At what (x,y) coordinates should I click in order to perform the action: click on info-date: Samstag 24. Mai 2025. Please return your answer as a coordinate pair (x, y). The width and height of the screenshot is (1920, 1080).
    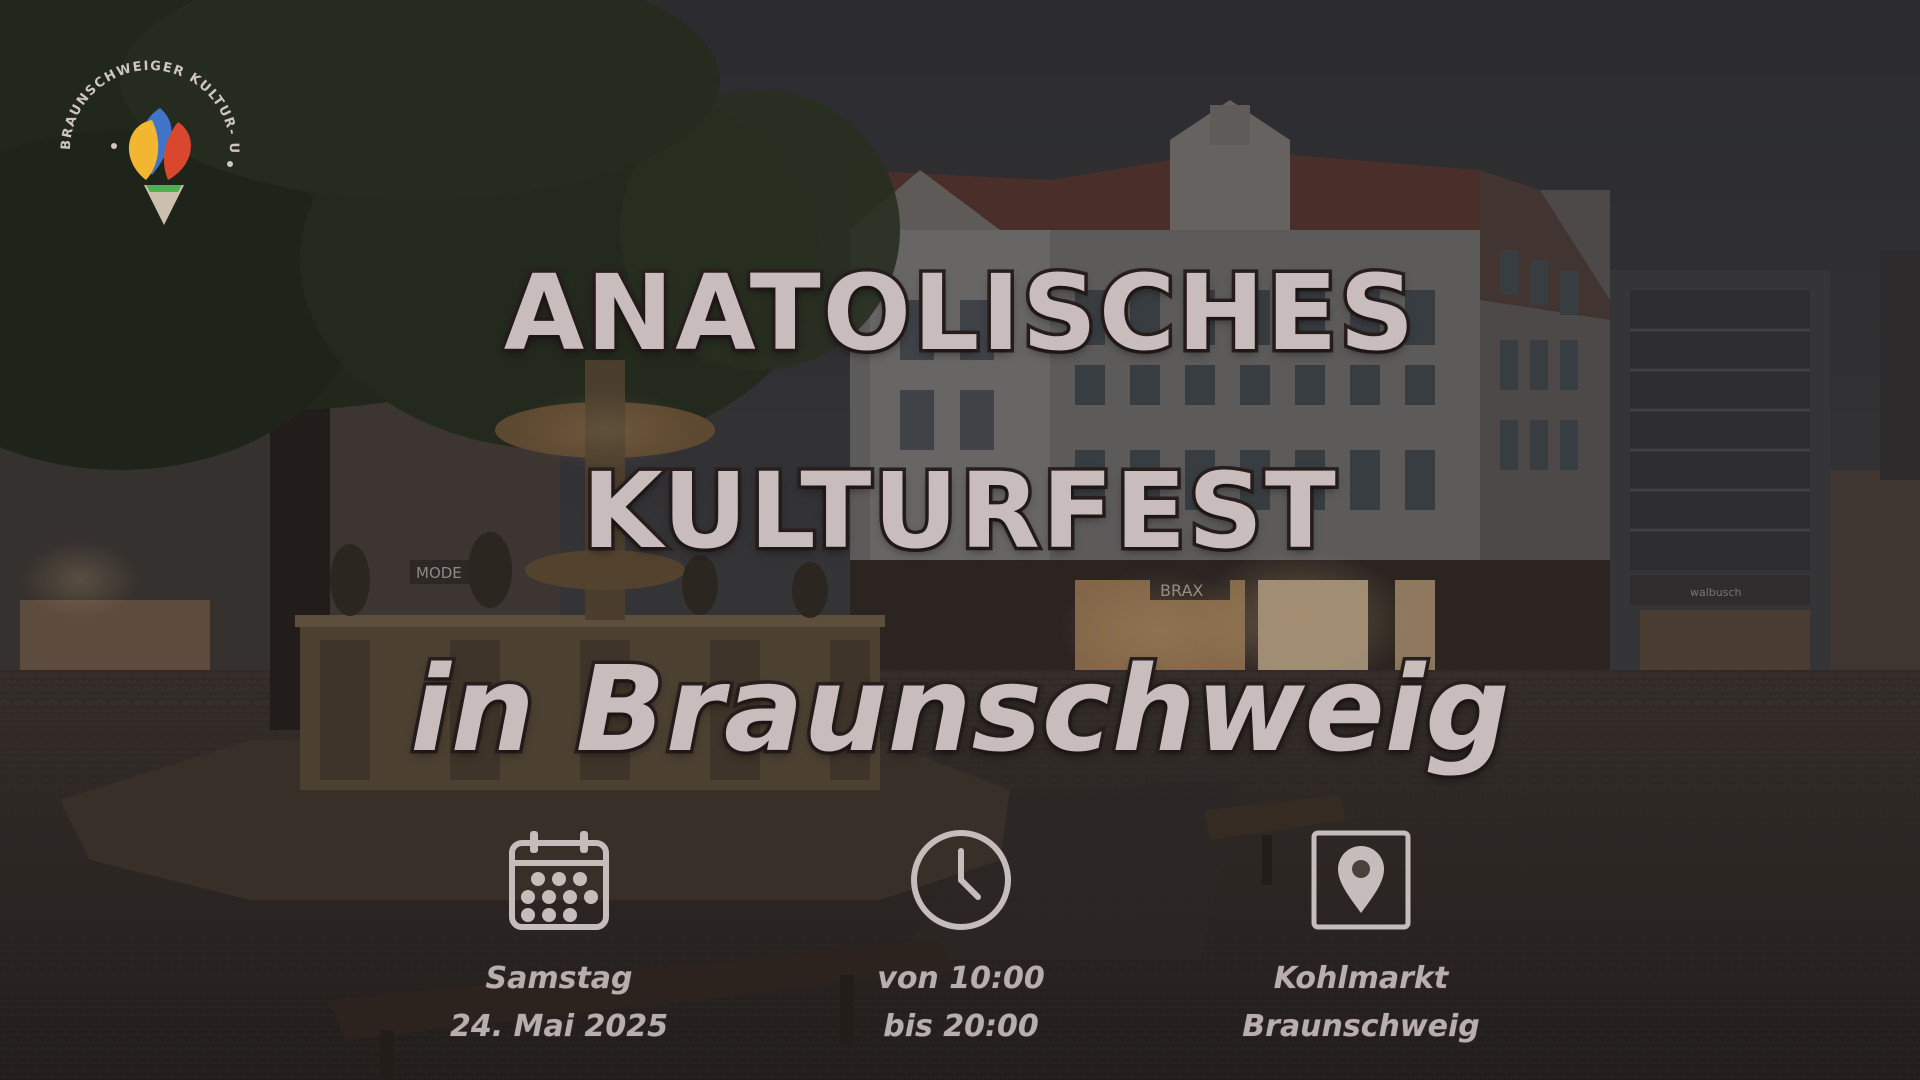
    Looking at the image, I should click on (559, 938).